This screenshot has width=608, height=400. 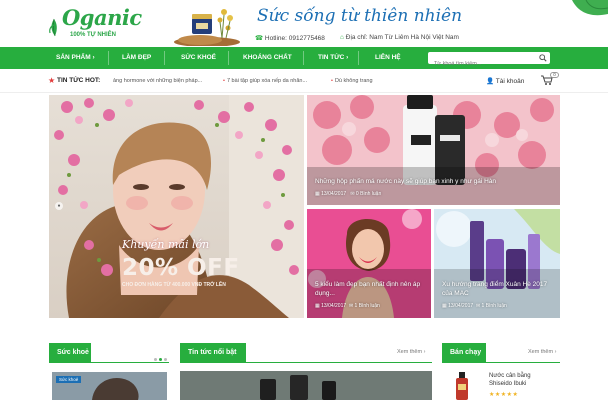 I want to click on news-article-image, so click(x=306, y=385).